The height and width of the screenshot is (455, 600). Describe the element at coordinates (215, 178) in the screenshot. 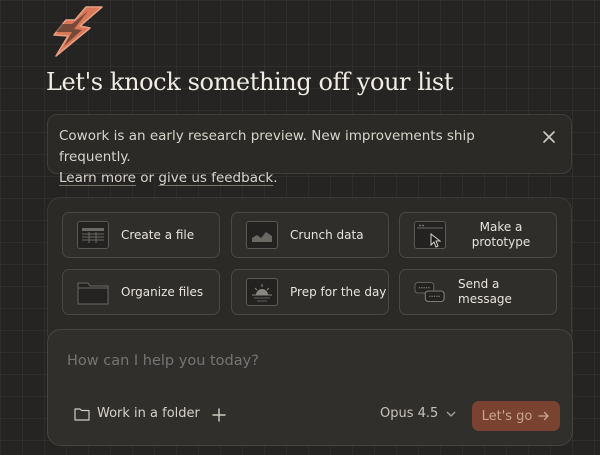

I see `feedback-link: give us feedback` at that location.